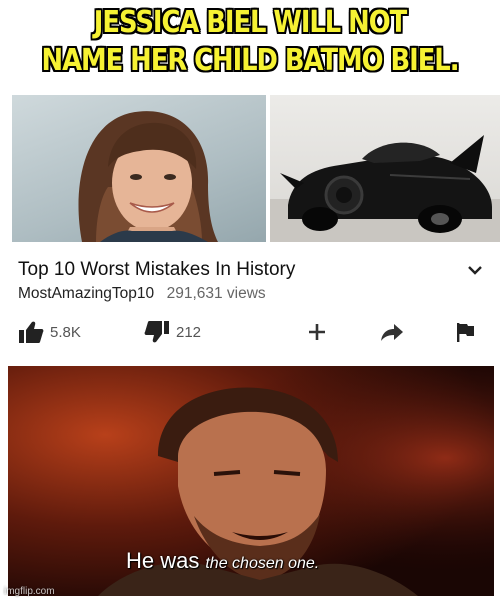 This screenshot has width=500, height=601. I want to click on share-arrow-icon, so click(392, 332).